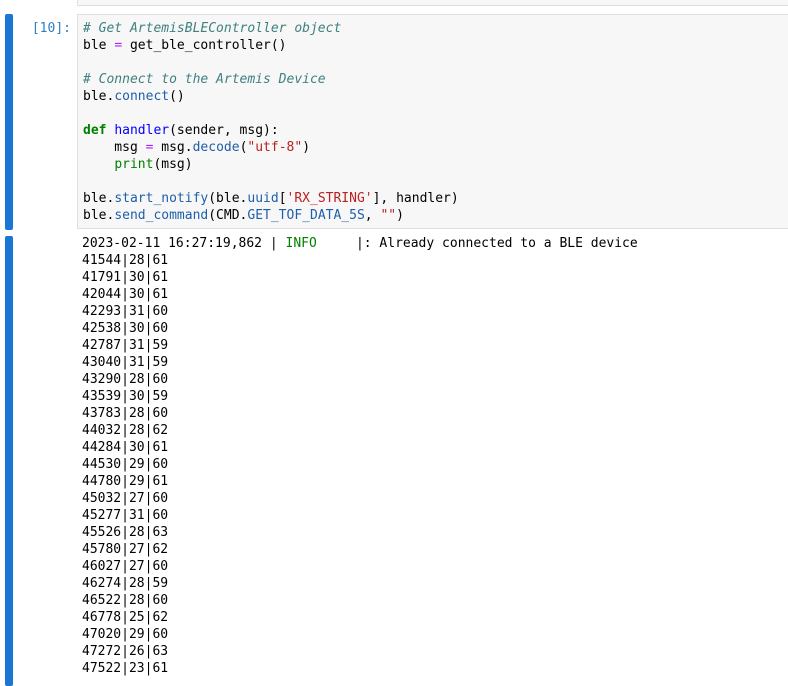  What do you see at coordinates (372, 215) in the screenshot?
I see `code-token: ,` at bounding box center [372, 215].